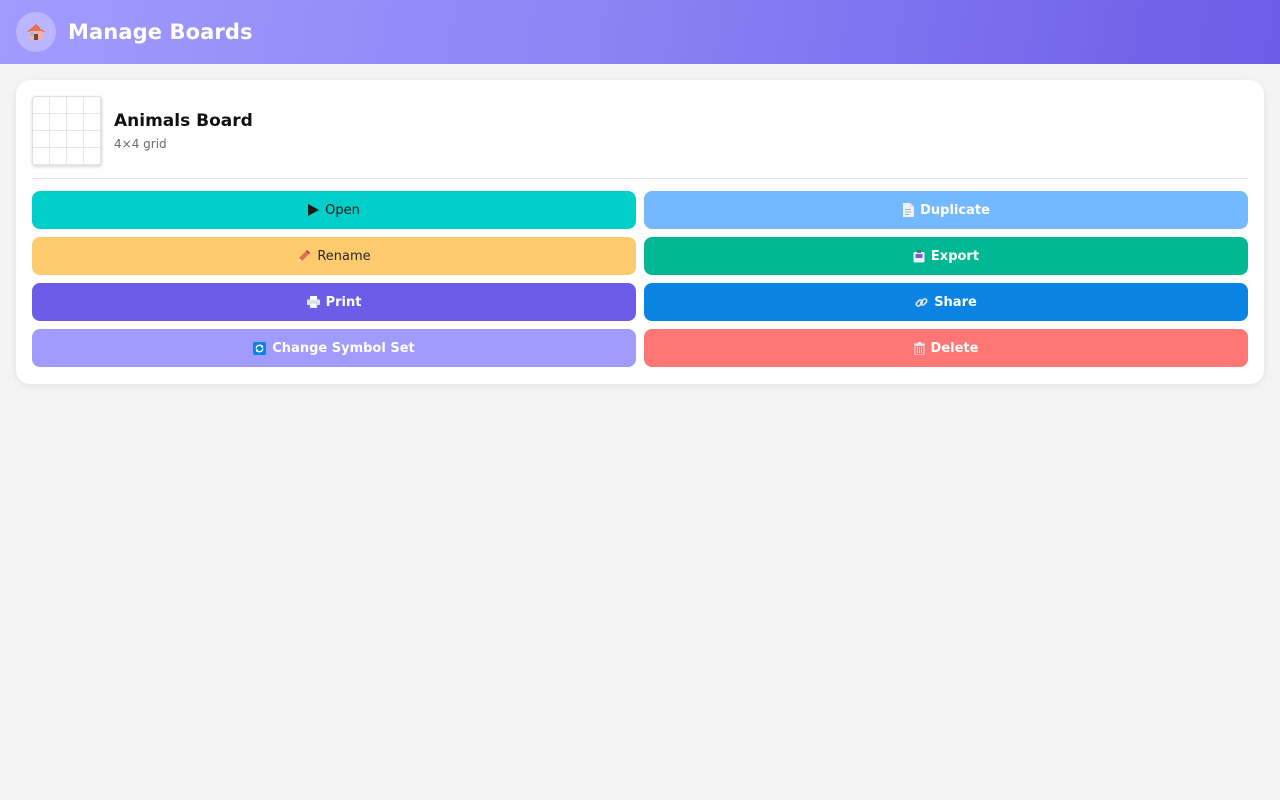  I want to click on refresh-icon, so click(260, 348).